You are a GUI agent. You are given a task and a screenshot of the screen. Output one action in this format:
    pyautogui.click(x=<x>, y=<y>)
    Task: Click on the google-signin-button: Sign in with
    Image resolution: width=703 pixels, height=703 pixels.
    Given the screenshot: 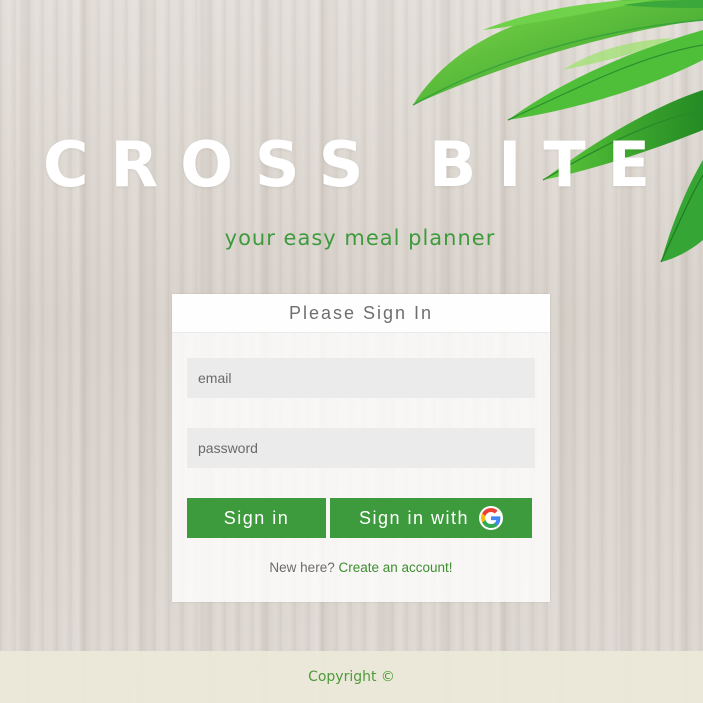 What is the action you would take?
    pyautogui.click(x=431, y=518)
    